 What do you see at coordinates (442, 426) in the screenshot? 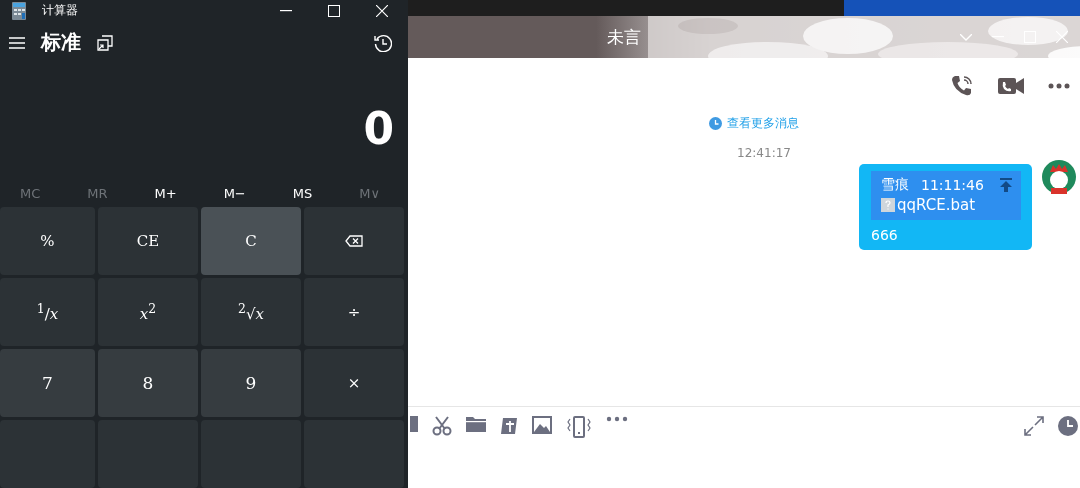
I see `scissors-icon` at bounding box center [442, 426].